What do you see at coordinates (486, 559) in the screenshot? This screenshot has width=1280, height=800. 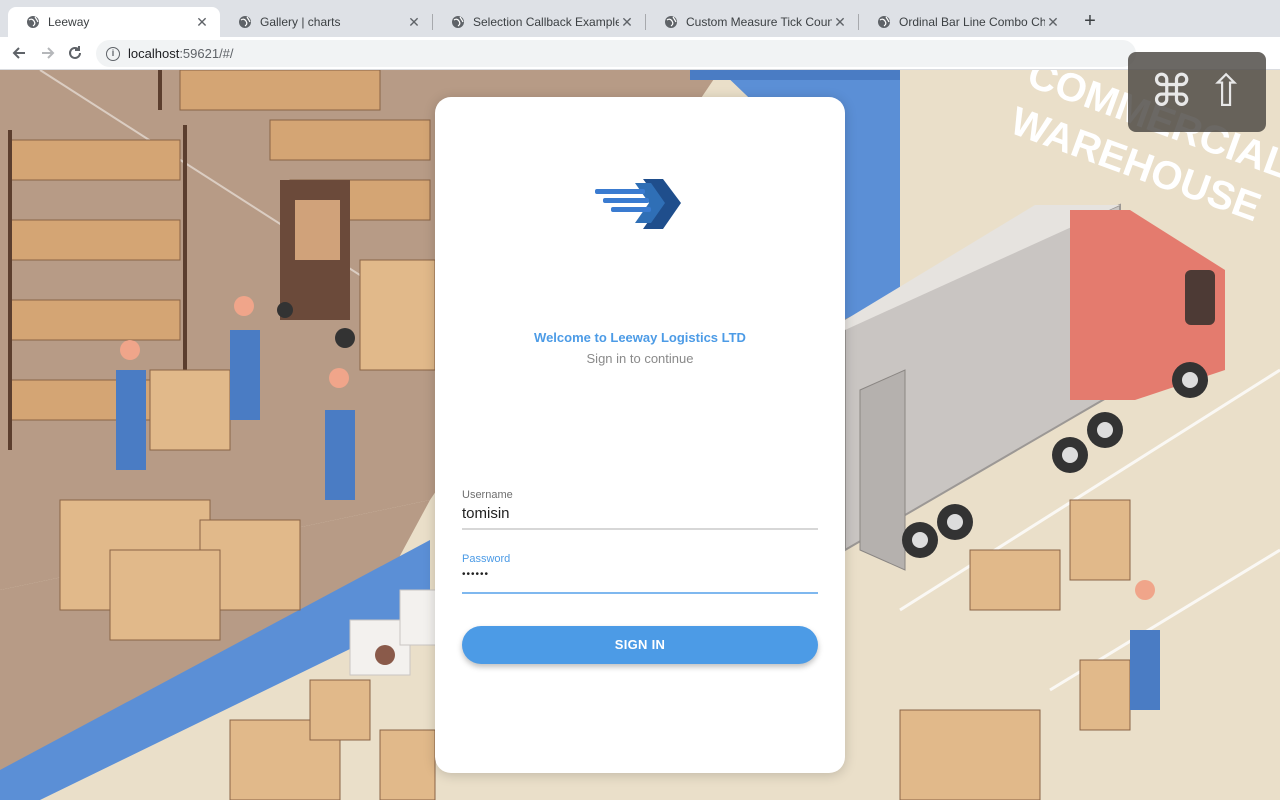 I see `password-label: Password` at bounding box center [486, 559].